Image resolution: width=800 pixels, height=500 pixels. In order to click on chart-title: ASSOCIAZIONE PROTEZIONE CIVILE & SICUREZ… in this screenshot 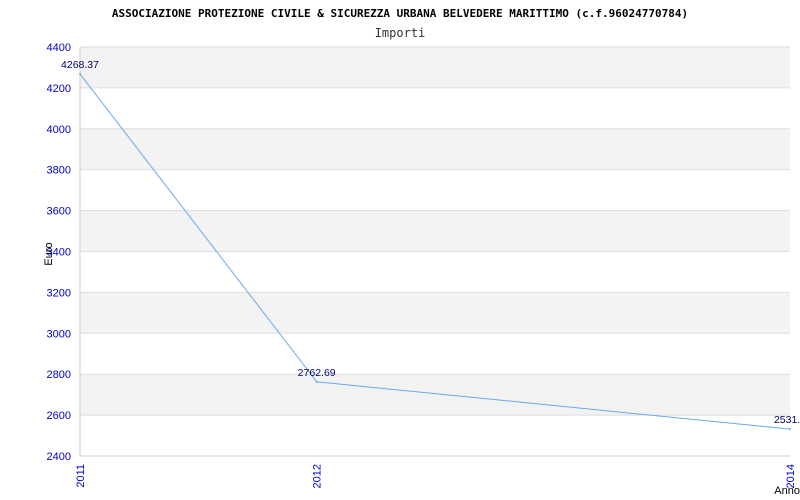, I will do `click(400, 13)`.